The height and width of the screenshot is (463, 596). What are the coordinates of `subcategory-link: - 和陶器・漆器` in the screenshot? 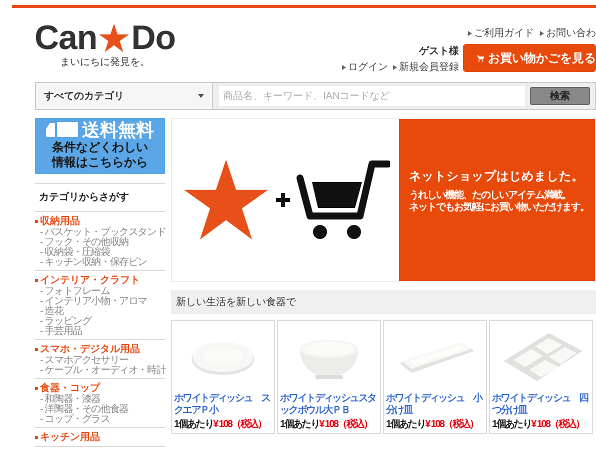 It's located at (100, 400).